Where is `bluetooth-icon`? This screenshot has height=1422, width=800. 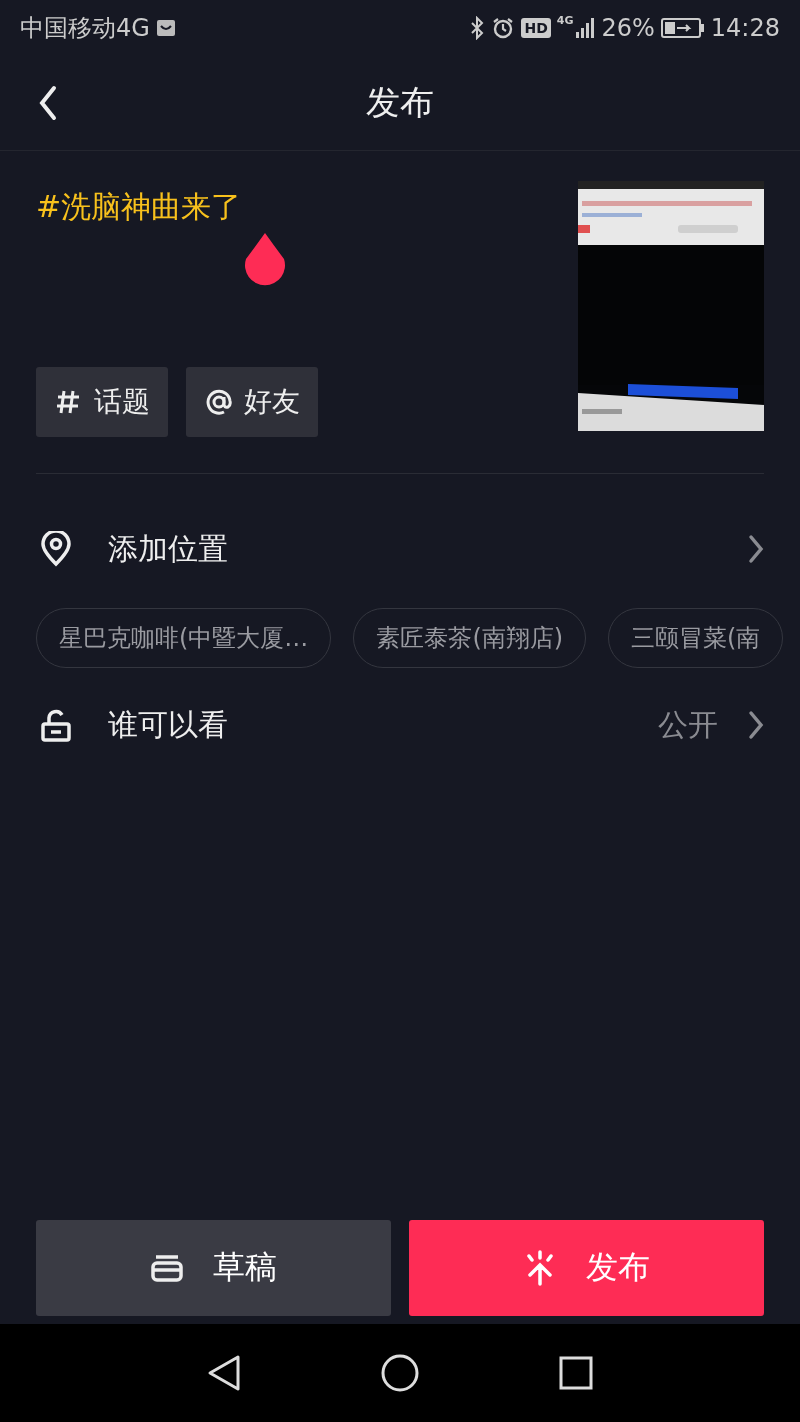
bluetooth-icon is located at coordinates (477, 28).